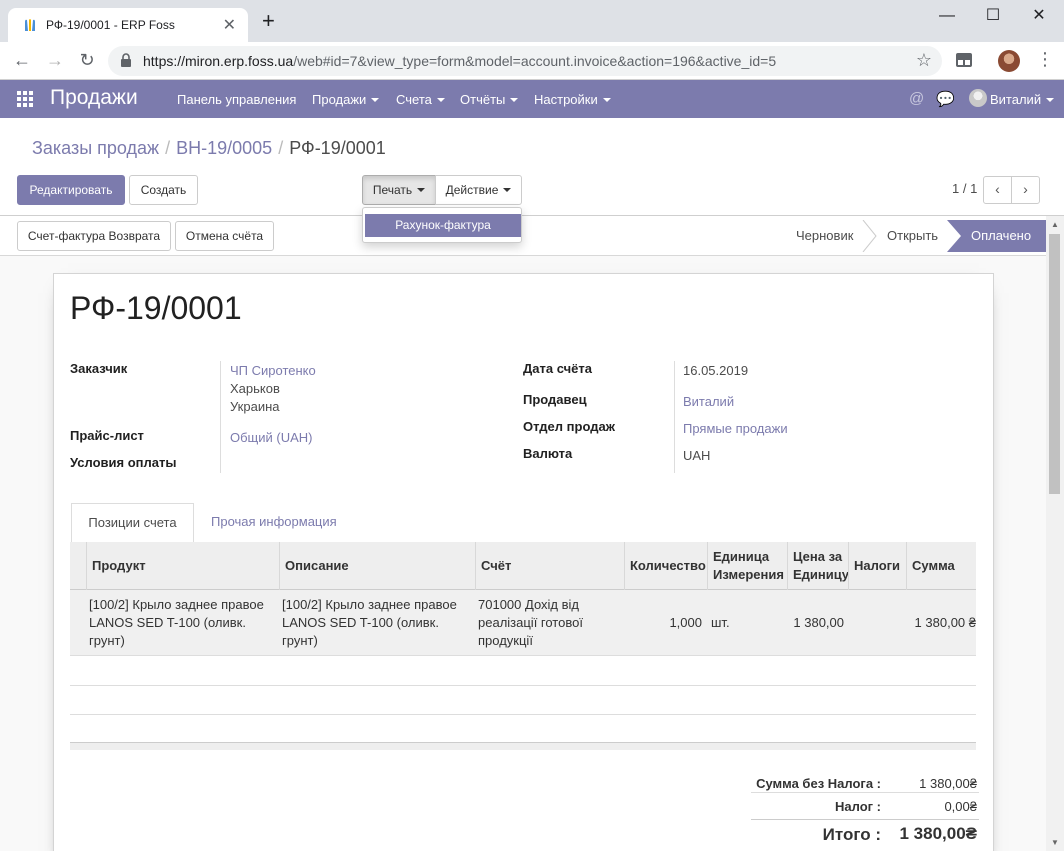 The image size is (1064, 851). What do you see at coordinates (420, 99) in the screenshot?
I see `menu-invoices: Счета` at bounding box center [420, 99].